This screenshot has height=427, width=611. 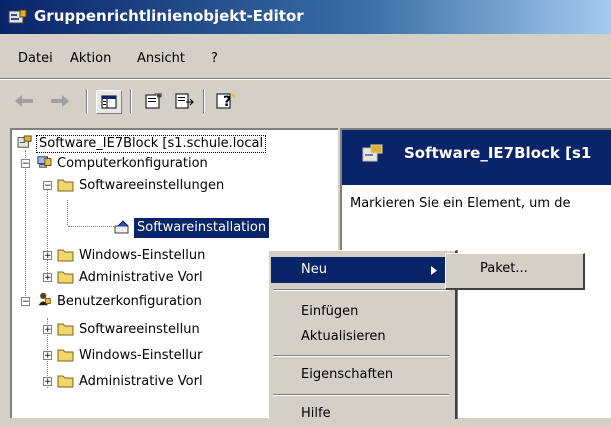 What do you see at coordinates (316, 413) in the screenshot?
I see `menu-item-label: Hilfe` at bounding box center [316, 413].